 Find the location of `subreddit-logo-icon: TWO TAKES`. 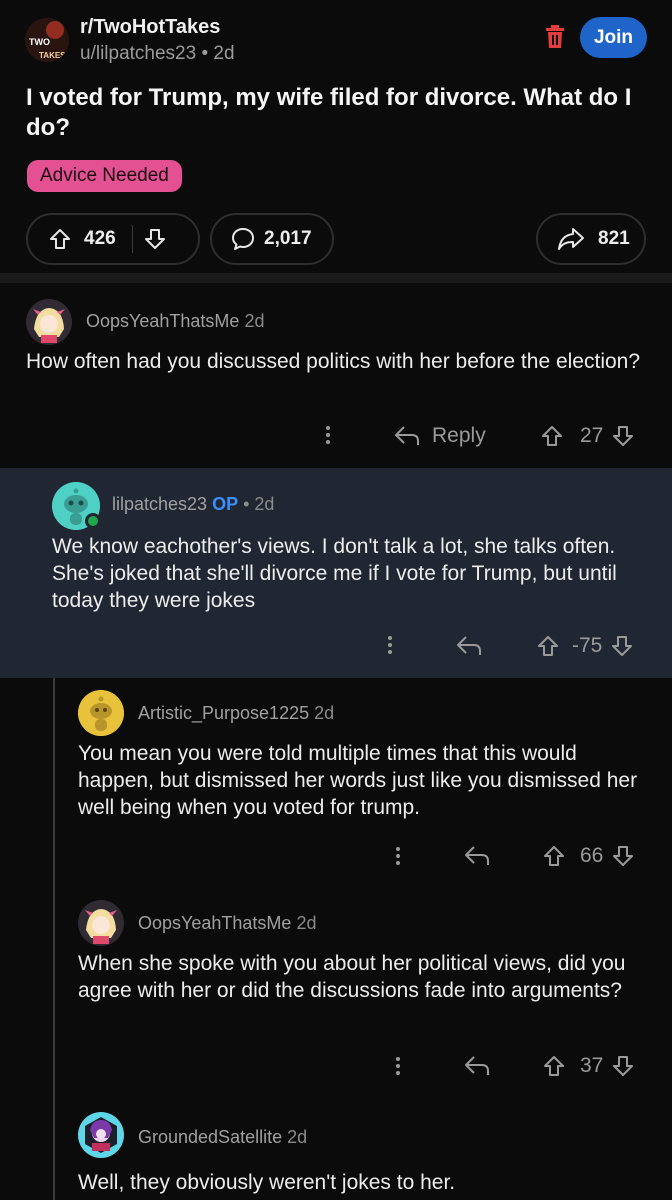

subreddit-logo-icon: TWO TAKES is located at coordinates (47, 40).